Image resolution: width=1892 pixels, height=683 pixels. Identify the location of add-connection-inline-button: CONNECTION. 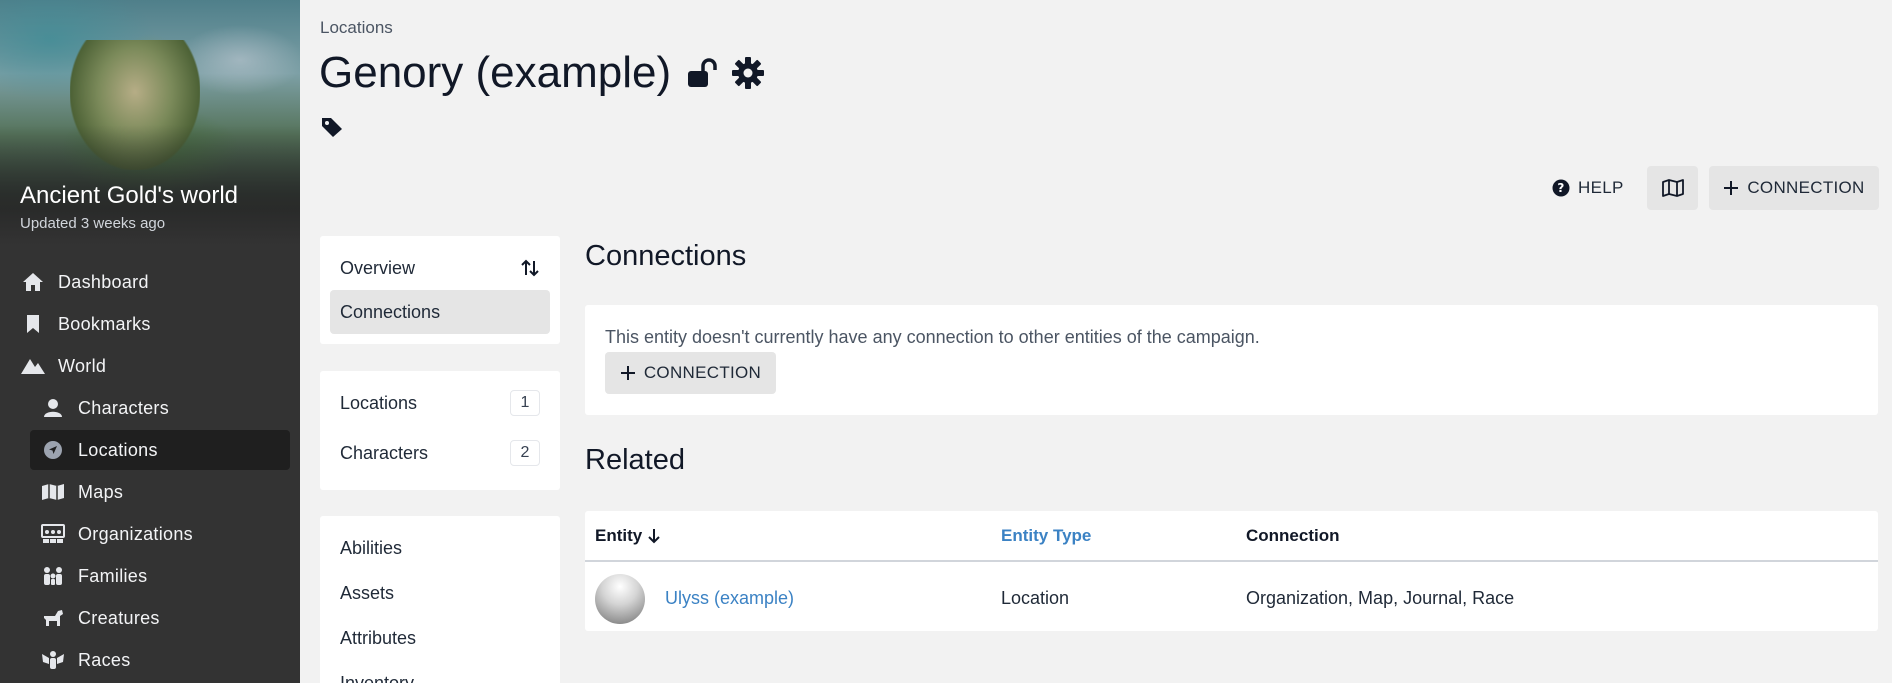
(690, 373).